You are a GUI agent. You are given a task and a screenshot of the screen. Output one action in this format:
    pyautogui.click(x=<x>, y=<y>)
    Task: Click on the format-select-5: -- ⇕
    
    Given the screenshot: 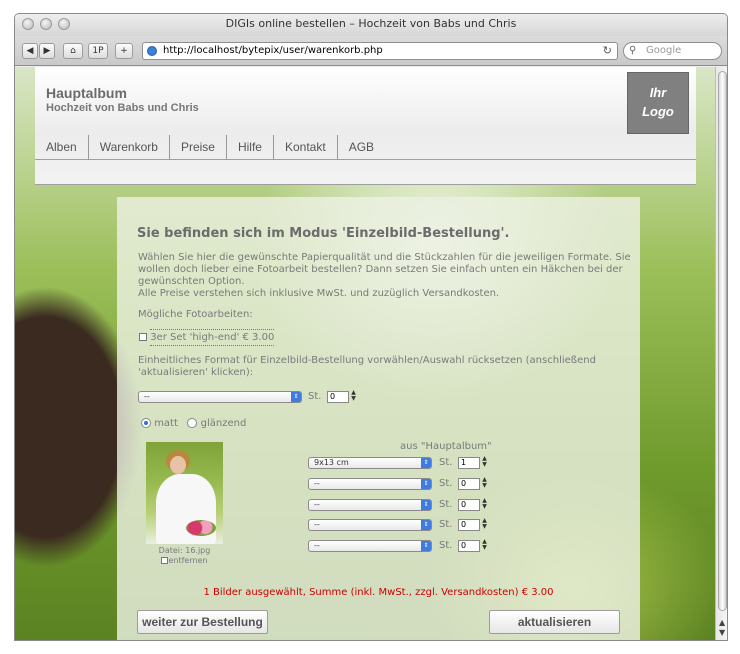 What is the action you would take?
    pyautogui.click(x=370, y=546)
    